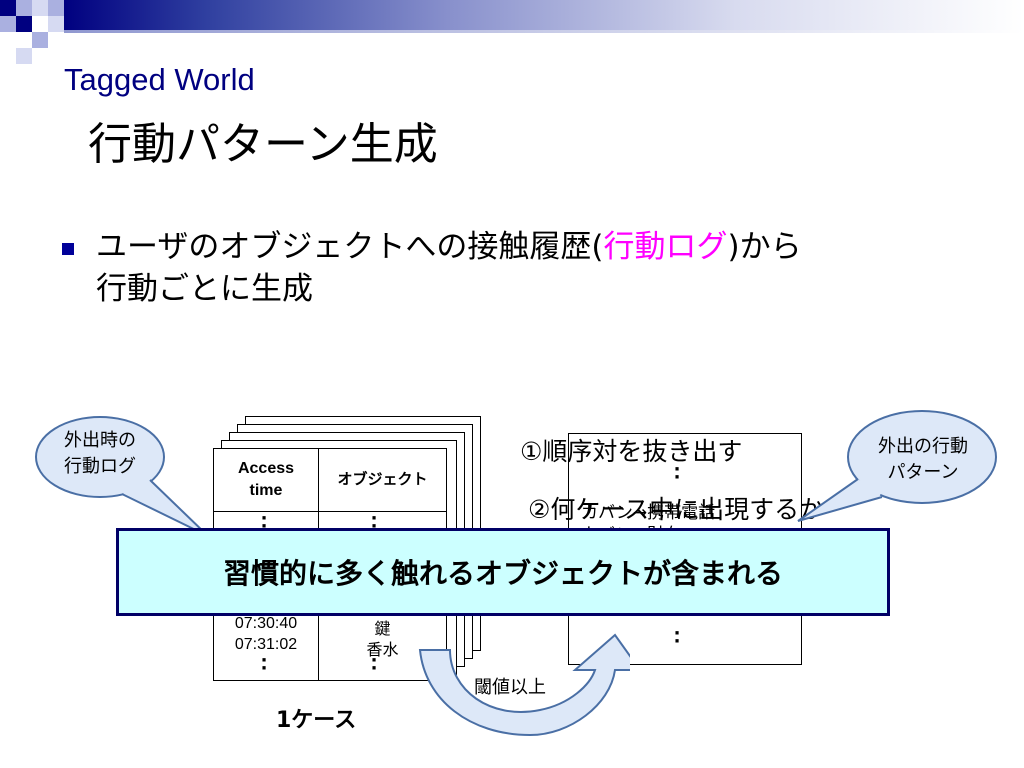  I want to click on slide-title-en: Tagged World, so click(159, 79).